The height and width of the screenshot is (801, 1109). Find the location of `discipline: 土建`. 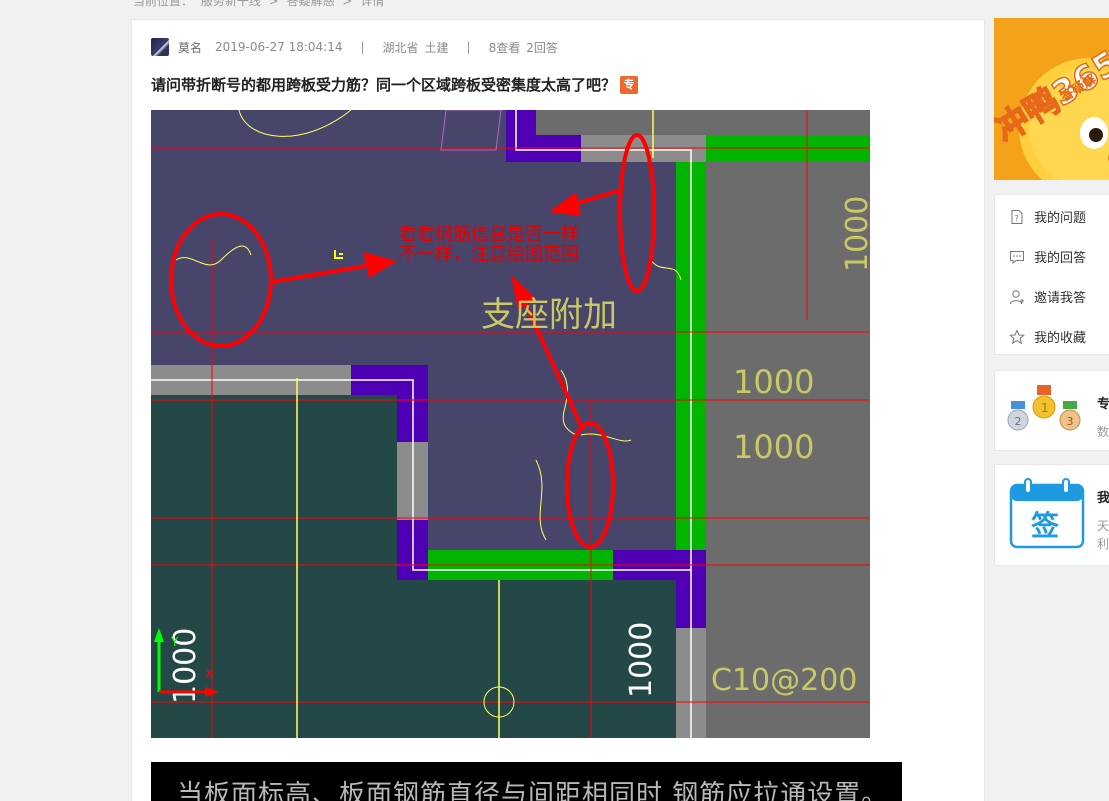

discipline: 土建 is located at coordinates (436, 47).